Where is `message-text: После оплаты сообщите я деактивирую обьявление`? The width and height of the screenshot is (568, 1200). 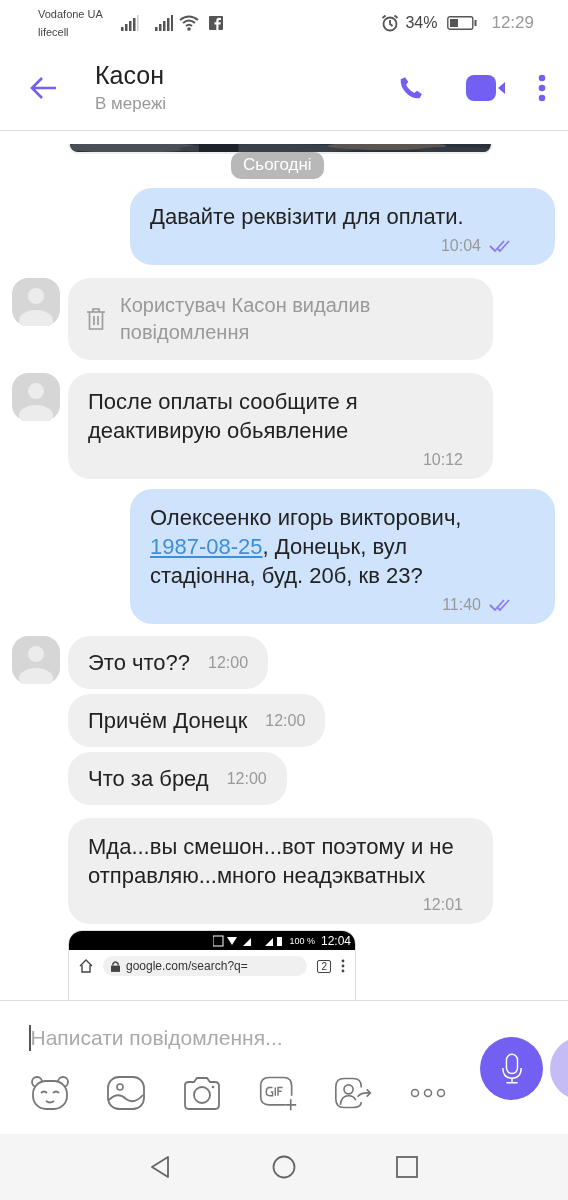 message-text: После оплаты сообщите я деактивирую обьявление is located at coordinates (223, 416).